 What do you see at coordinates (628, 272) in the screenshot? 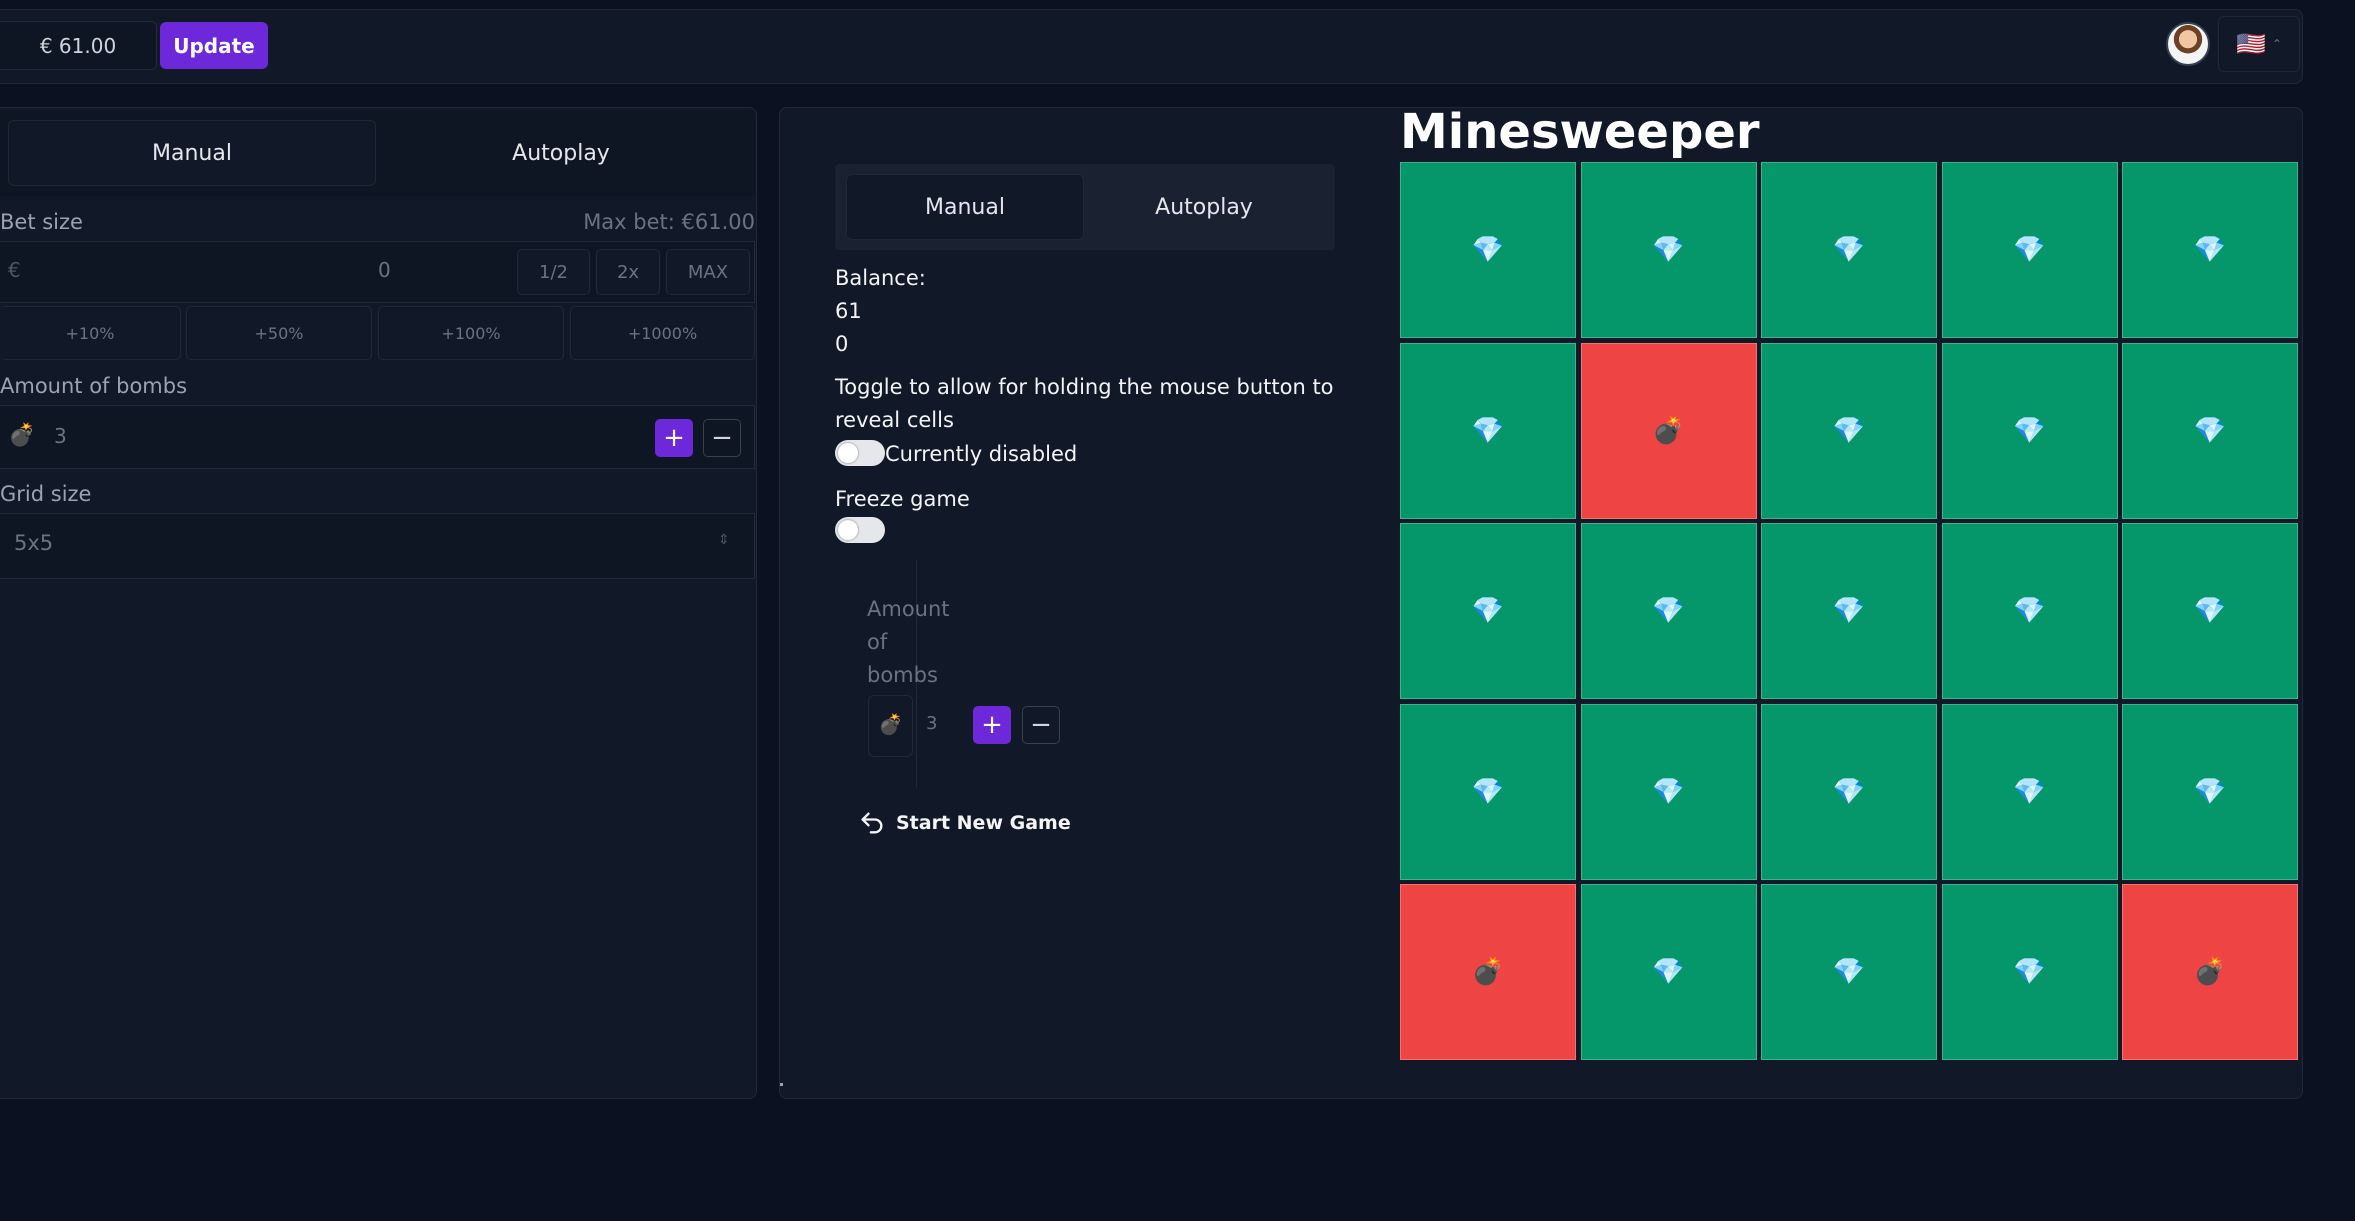
I see `double-bet-button: 2x` at bounding box center [628, 272].